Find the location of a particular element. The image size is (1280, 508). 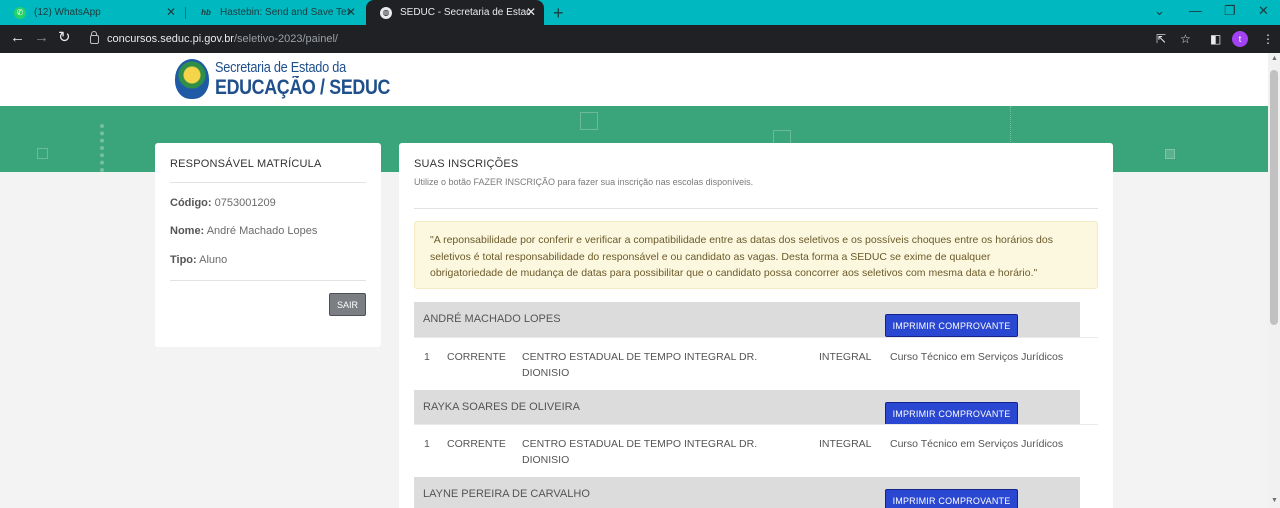

window-close-icon: ✕ is located at coordinates (1263, 11).